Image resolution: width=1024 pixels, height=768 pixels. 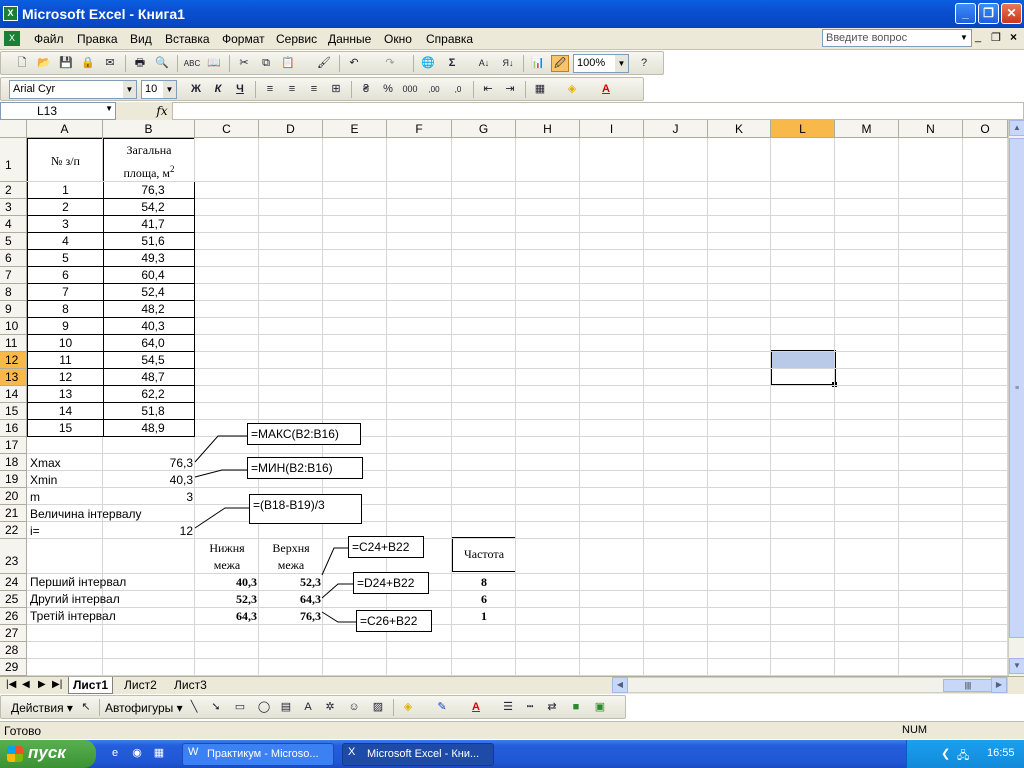 What do you see at coordinates (159, 89) in the screenshot?
I see `font-size-select: 10 ▼` at bounding box center [159, 89].